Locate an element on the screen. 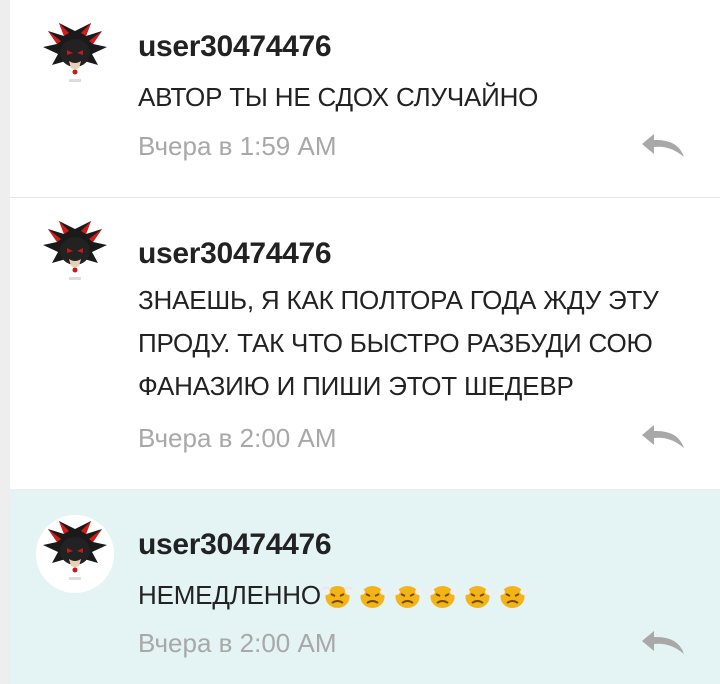 The height and width of the screenshot is (684, 720). comment-text-row: НЕМЕДЛЕННО is located at coordinates (420, 598).